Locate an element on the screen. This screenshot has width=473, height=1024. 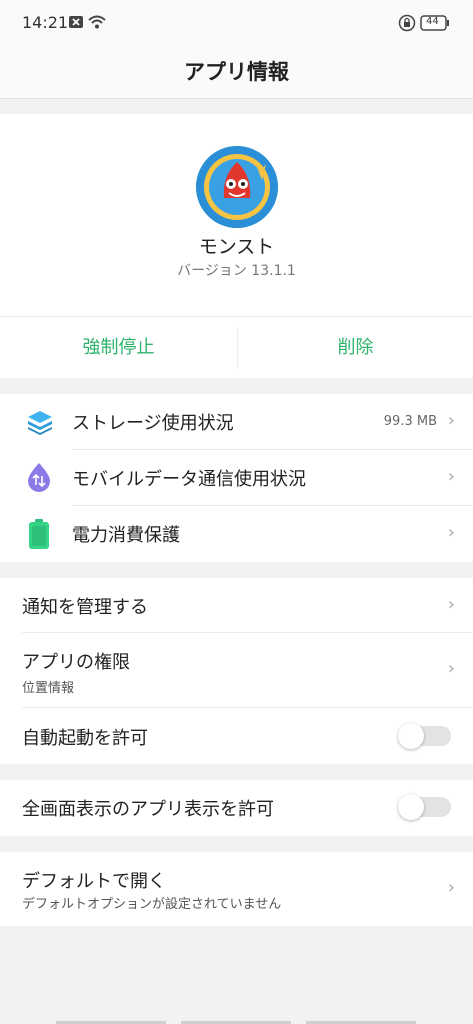
battery-icon: 44 is located at coordinates (435, 25).